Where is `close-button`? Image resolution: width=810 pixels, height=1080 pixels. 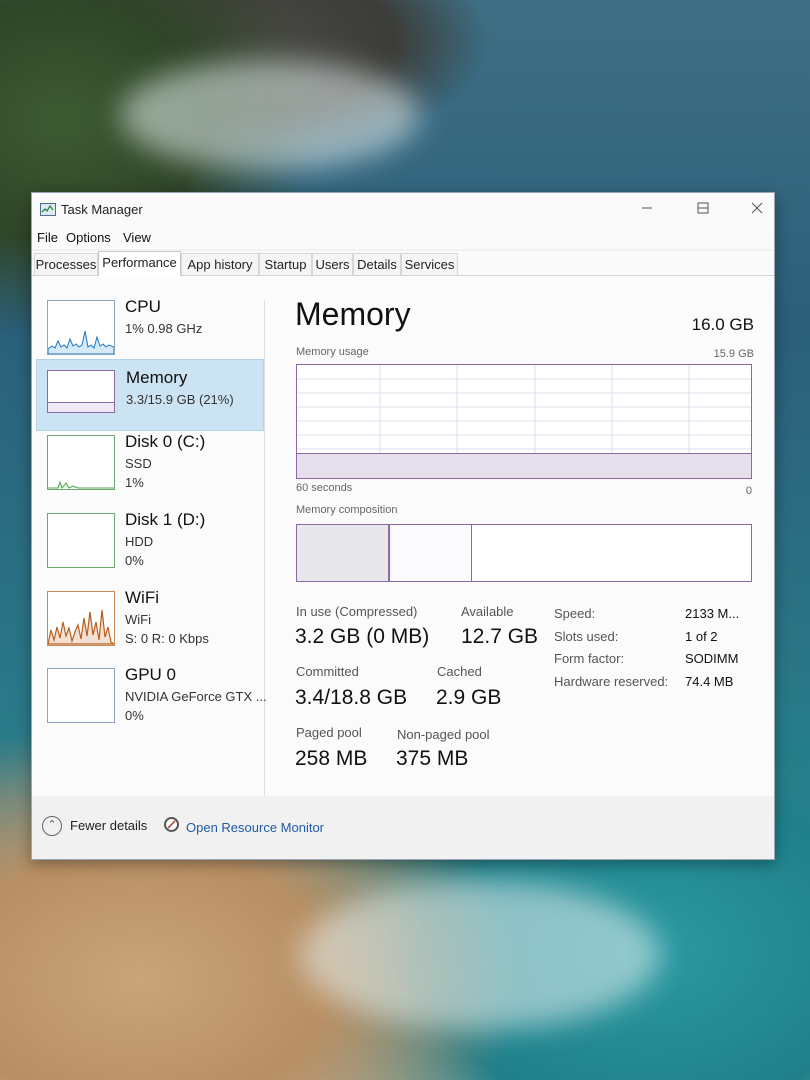 close-button is located at coordinates (757, 210).